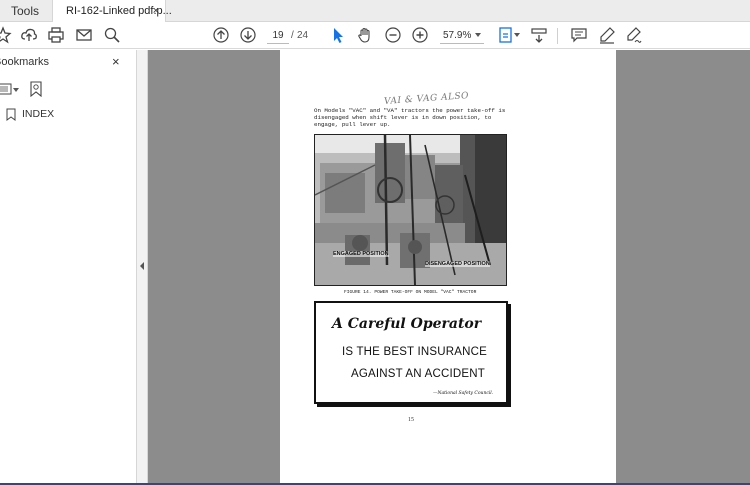 This screenshot has height=485, width=750. Describe the element at coordinates (112, 35) in the screenshot. I see `search-zoom-icon` at that location.